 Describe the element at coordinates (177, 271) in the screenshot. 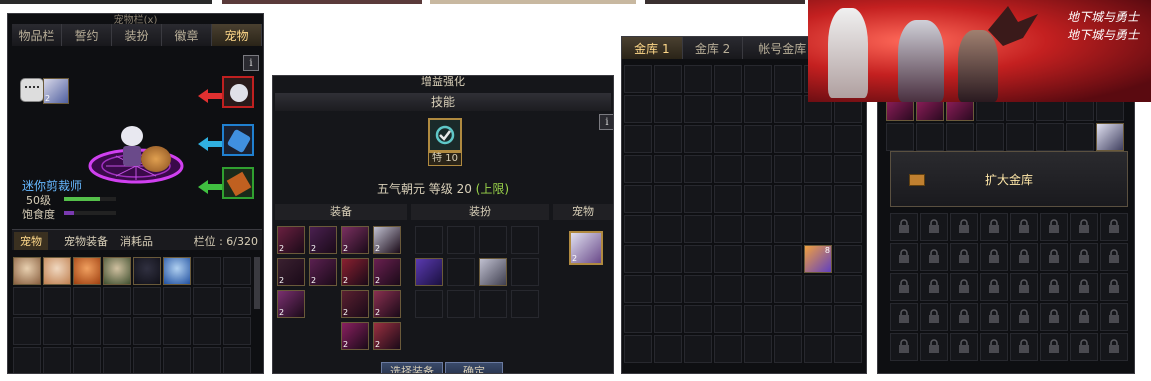

I see `pet-slot-pet-blue-mage` at that location.